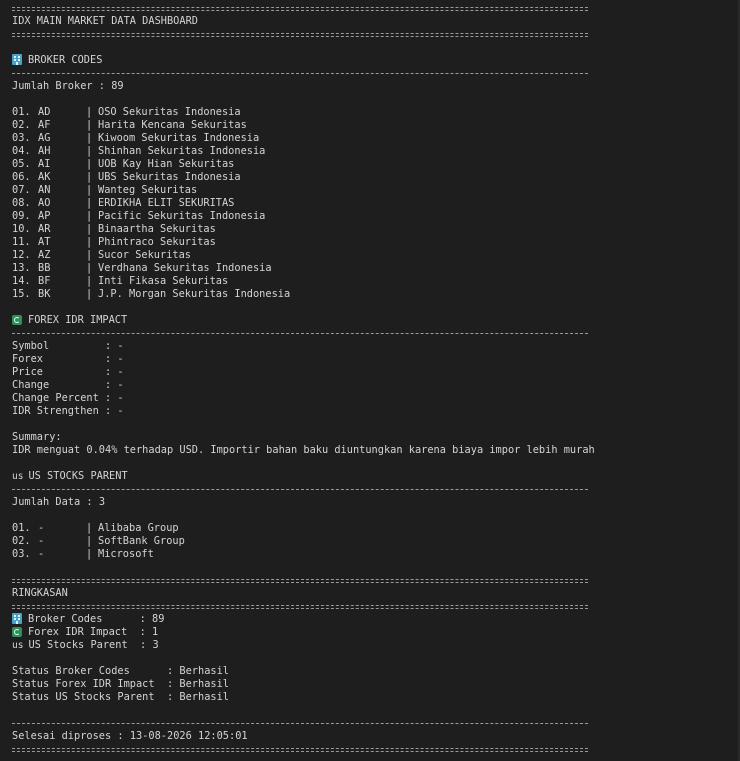 The image size is (740, 761). Describe the element at coordinates (21, 294) in the screenshot. I see `row-number: 15.` at that location.